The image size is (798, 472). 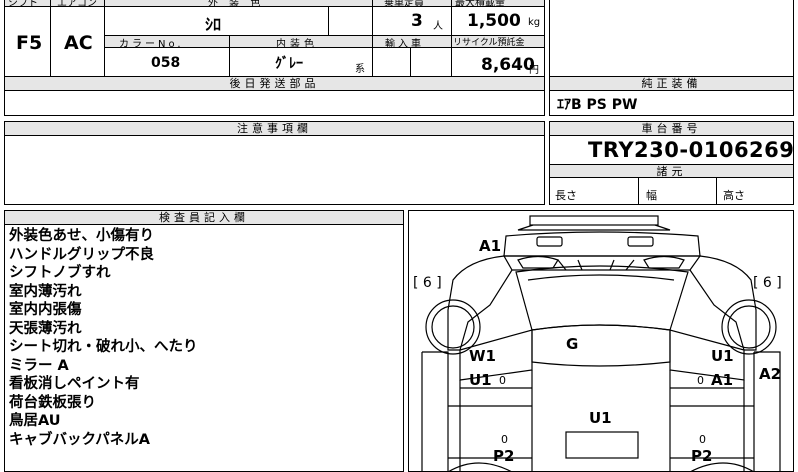 I want to click on max-load-value: 1,500, so click(x=494, y=21).